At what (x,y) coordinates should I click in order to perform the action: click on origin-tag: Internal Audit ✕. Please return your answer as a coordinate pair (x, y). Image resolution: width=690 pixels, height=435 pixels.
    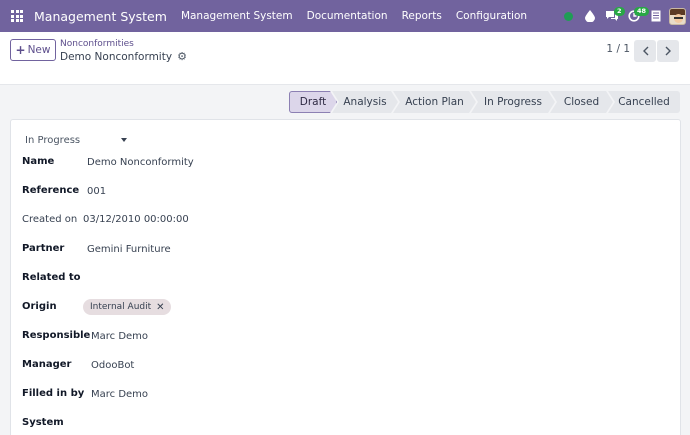
    Looking at the image, I should click on (127, 307).